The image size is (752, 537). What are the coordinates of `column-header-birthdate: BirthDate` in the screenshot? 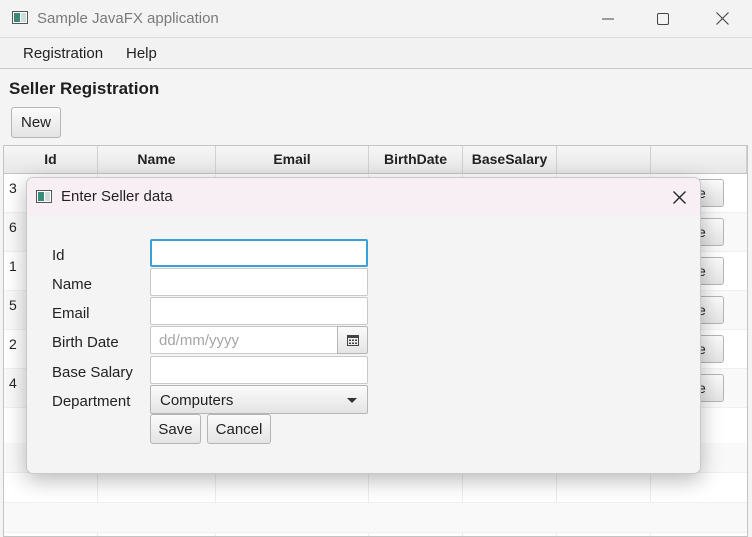 It's located at (416, 159).